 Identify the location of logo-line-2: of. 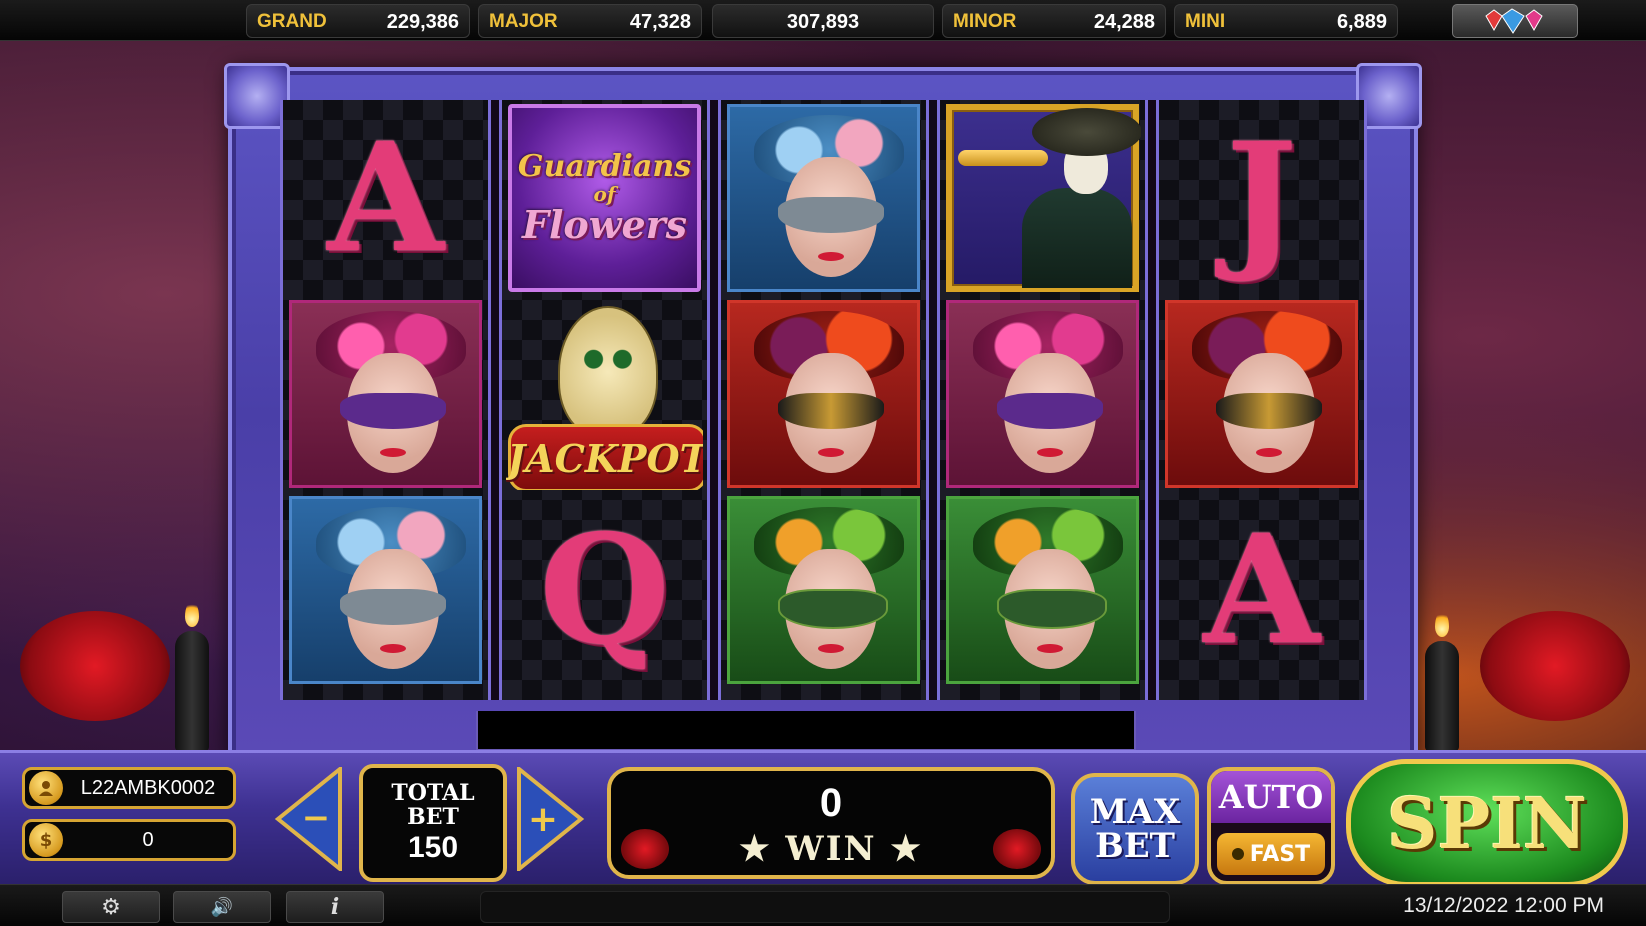
(604, 194).